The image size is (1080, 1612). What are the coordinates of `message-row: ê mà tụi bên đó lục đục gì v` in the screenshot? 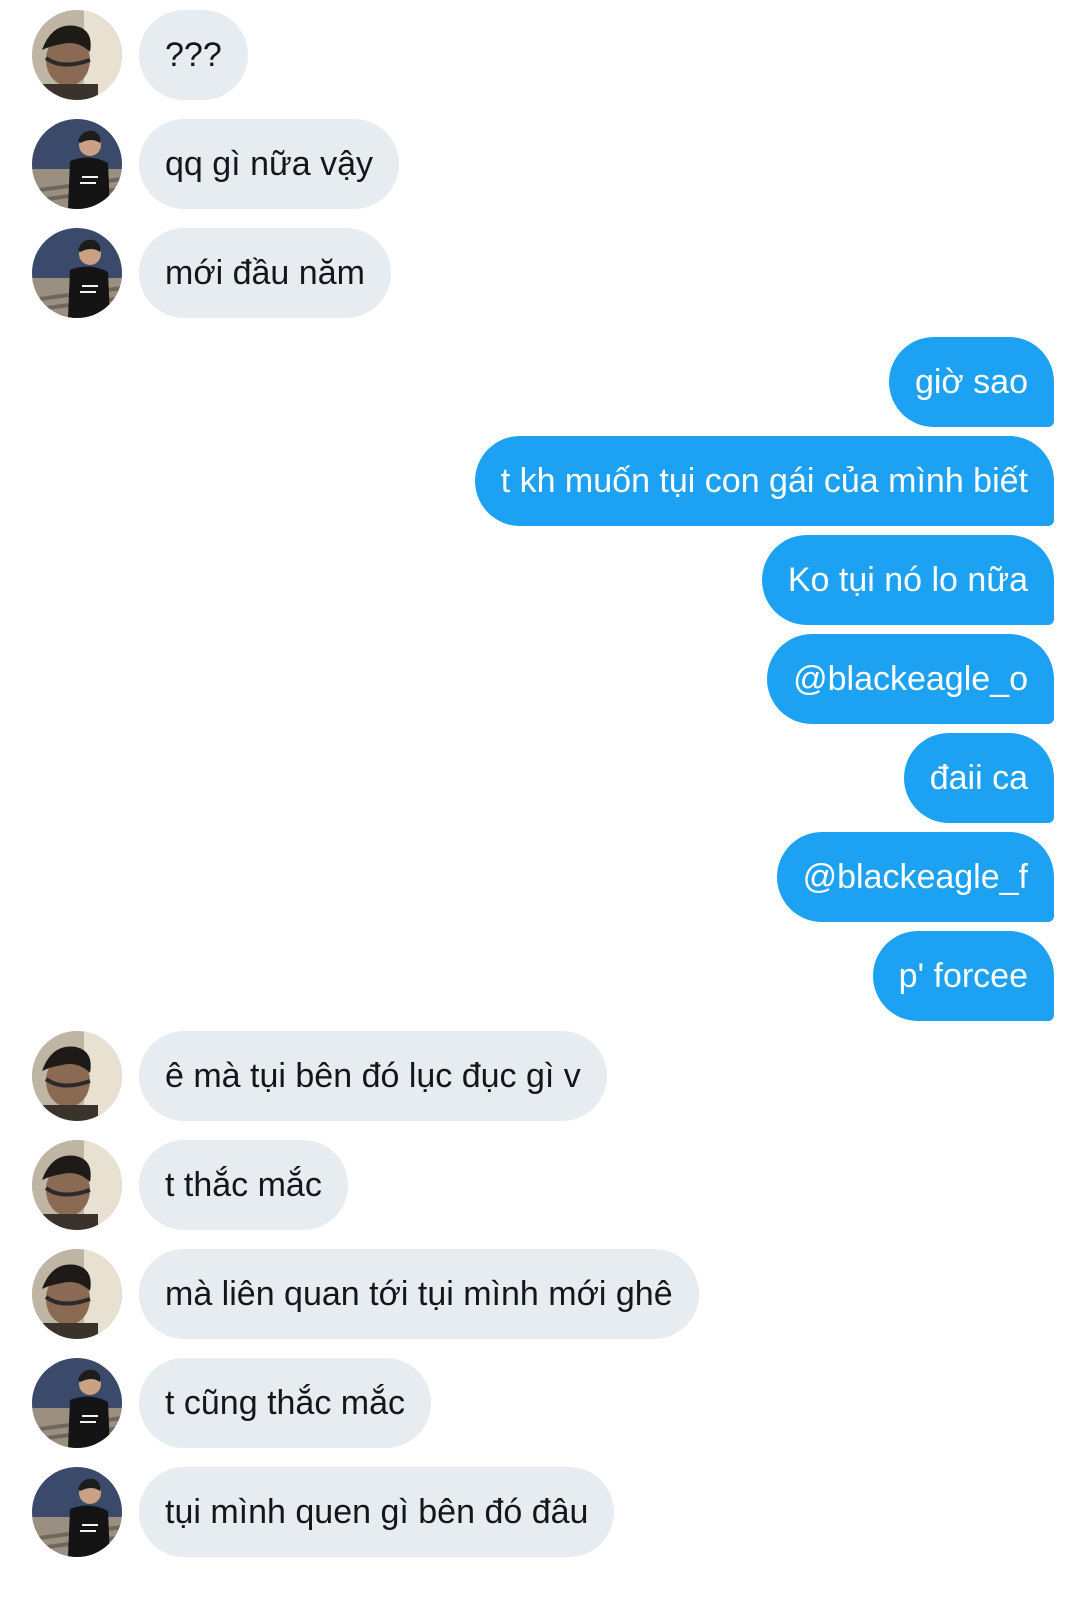 It's located at (540, 1076).